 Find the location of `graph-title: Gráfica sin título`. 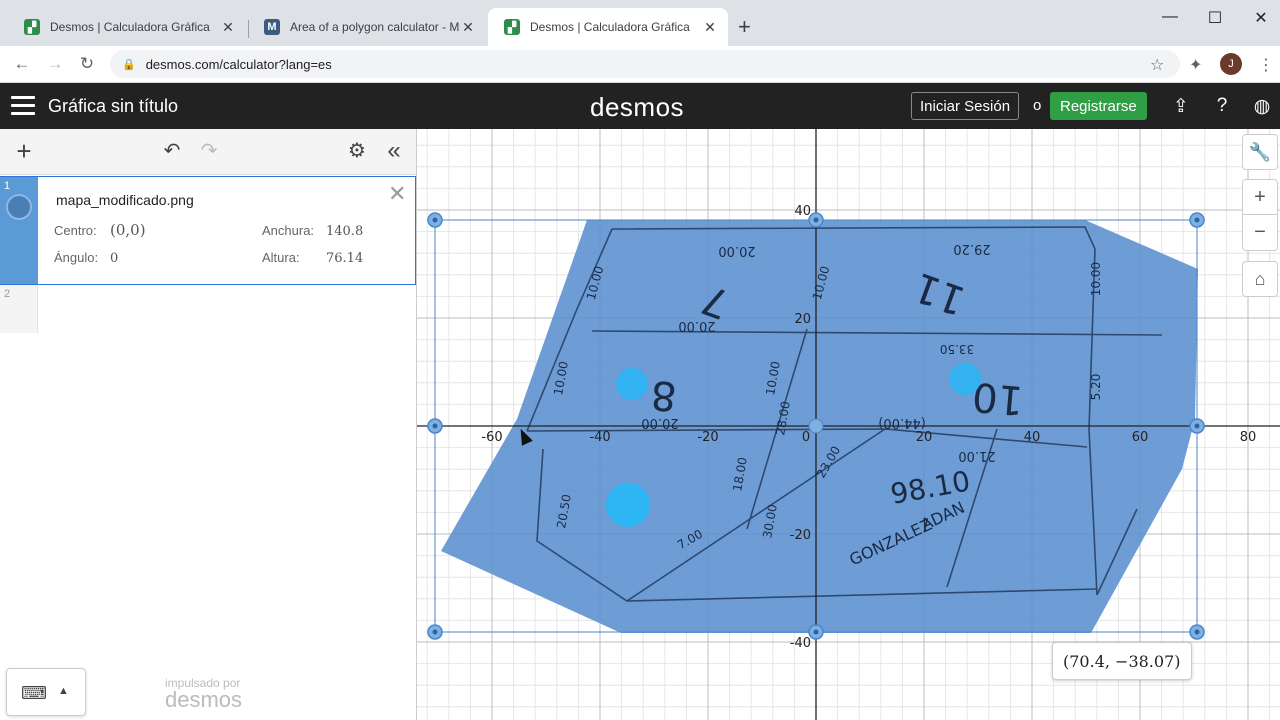

graph-title: Gráfica sin título is located at coordinates (113, 106).